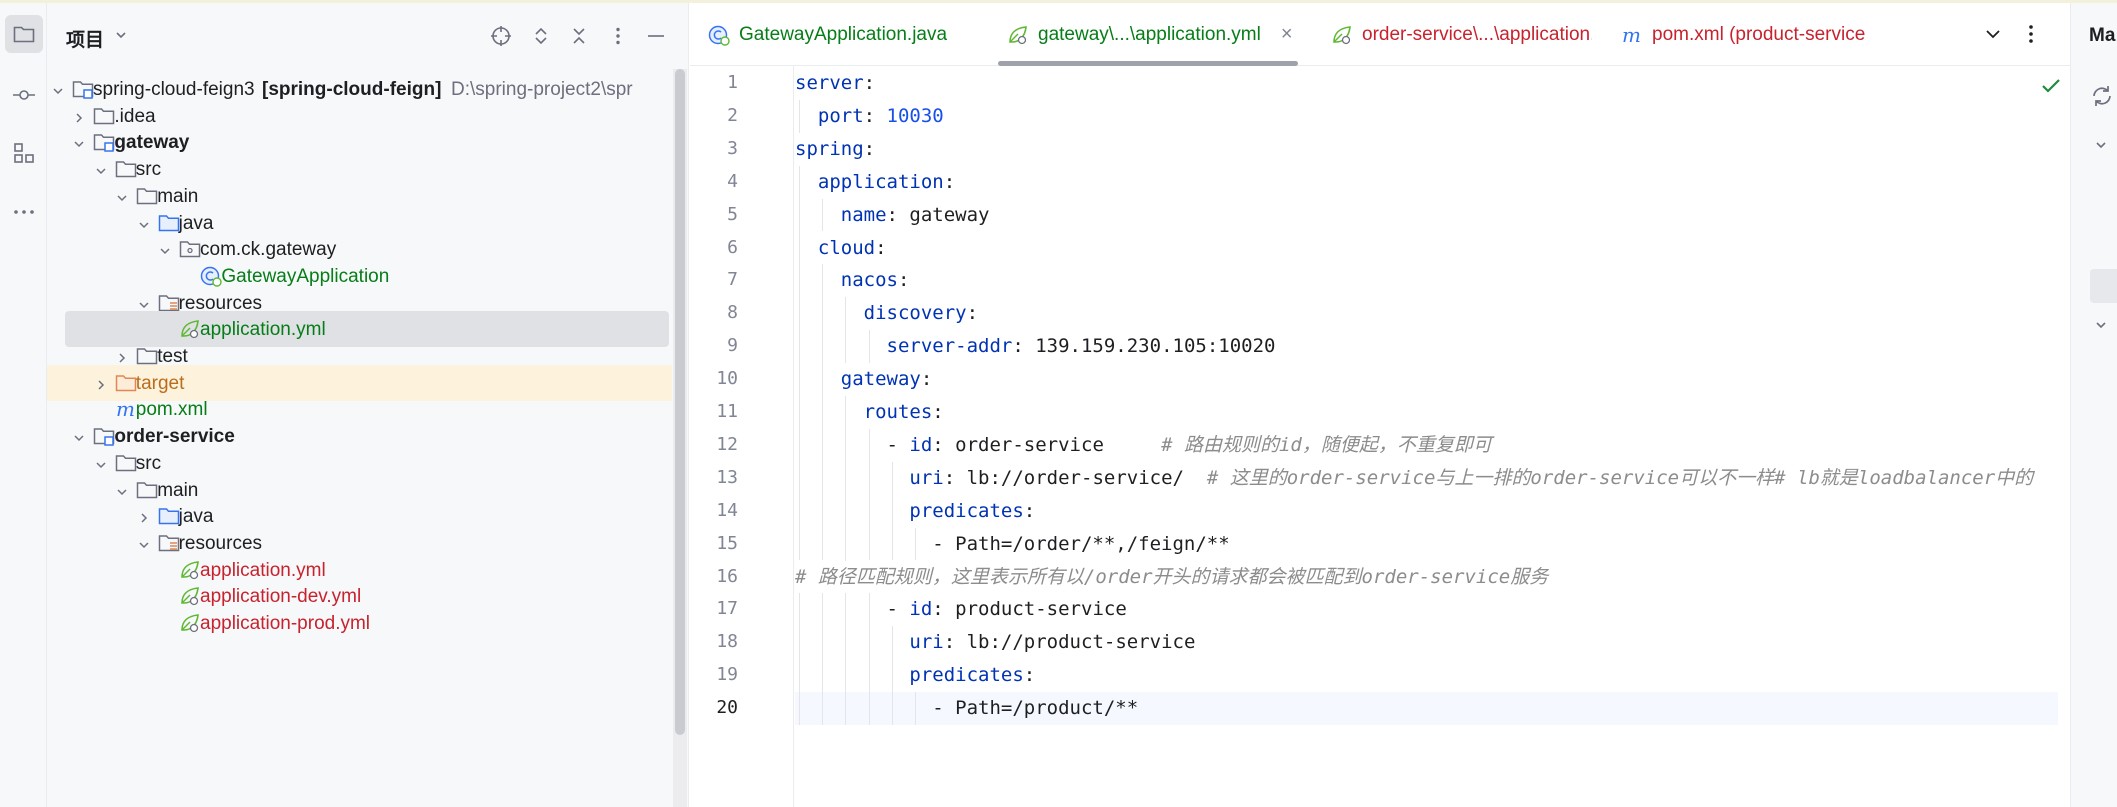  I want to click on project-panel-title: 项目, so click(85, 38).